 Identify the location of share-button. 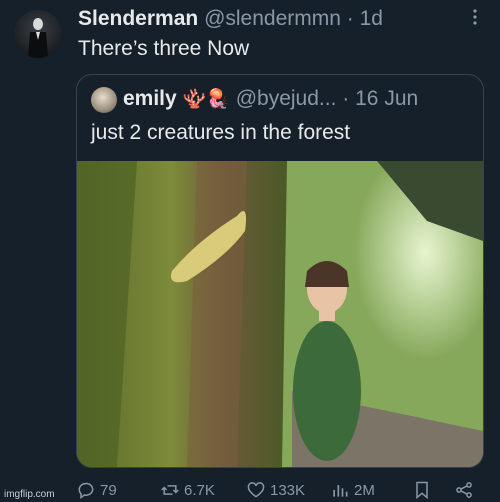
(464, 490).